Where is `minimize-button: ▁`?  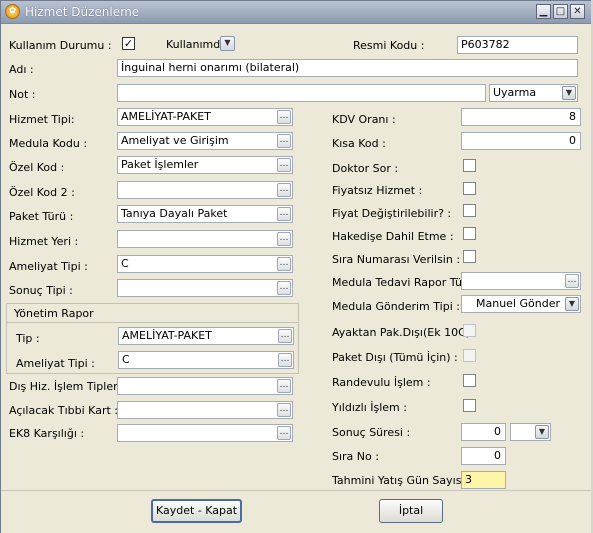
minimize-button: ▁ is located at coordinates (543, 11).